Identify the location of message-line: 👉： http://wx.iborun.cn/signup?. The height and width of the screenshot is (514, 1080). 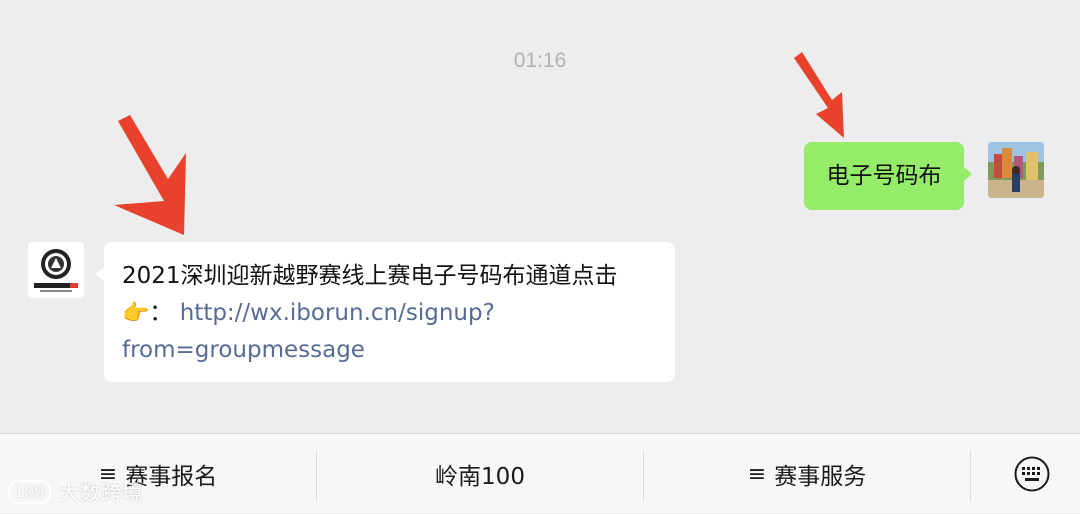
(394, 313).